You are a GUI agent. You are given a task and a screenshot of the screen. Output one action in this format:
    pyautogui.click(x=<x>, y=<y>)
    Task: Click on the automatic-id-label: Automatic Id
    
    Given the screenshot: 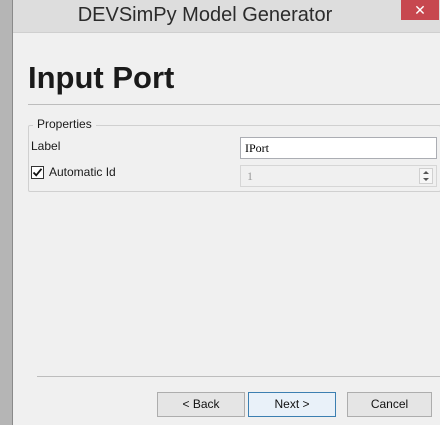 What is the action you would take?
    pyautogui.click(x=82, y=172)
    